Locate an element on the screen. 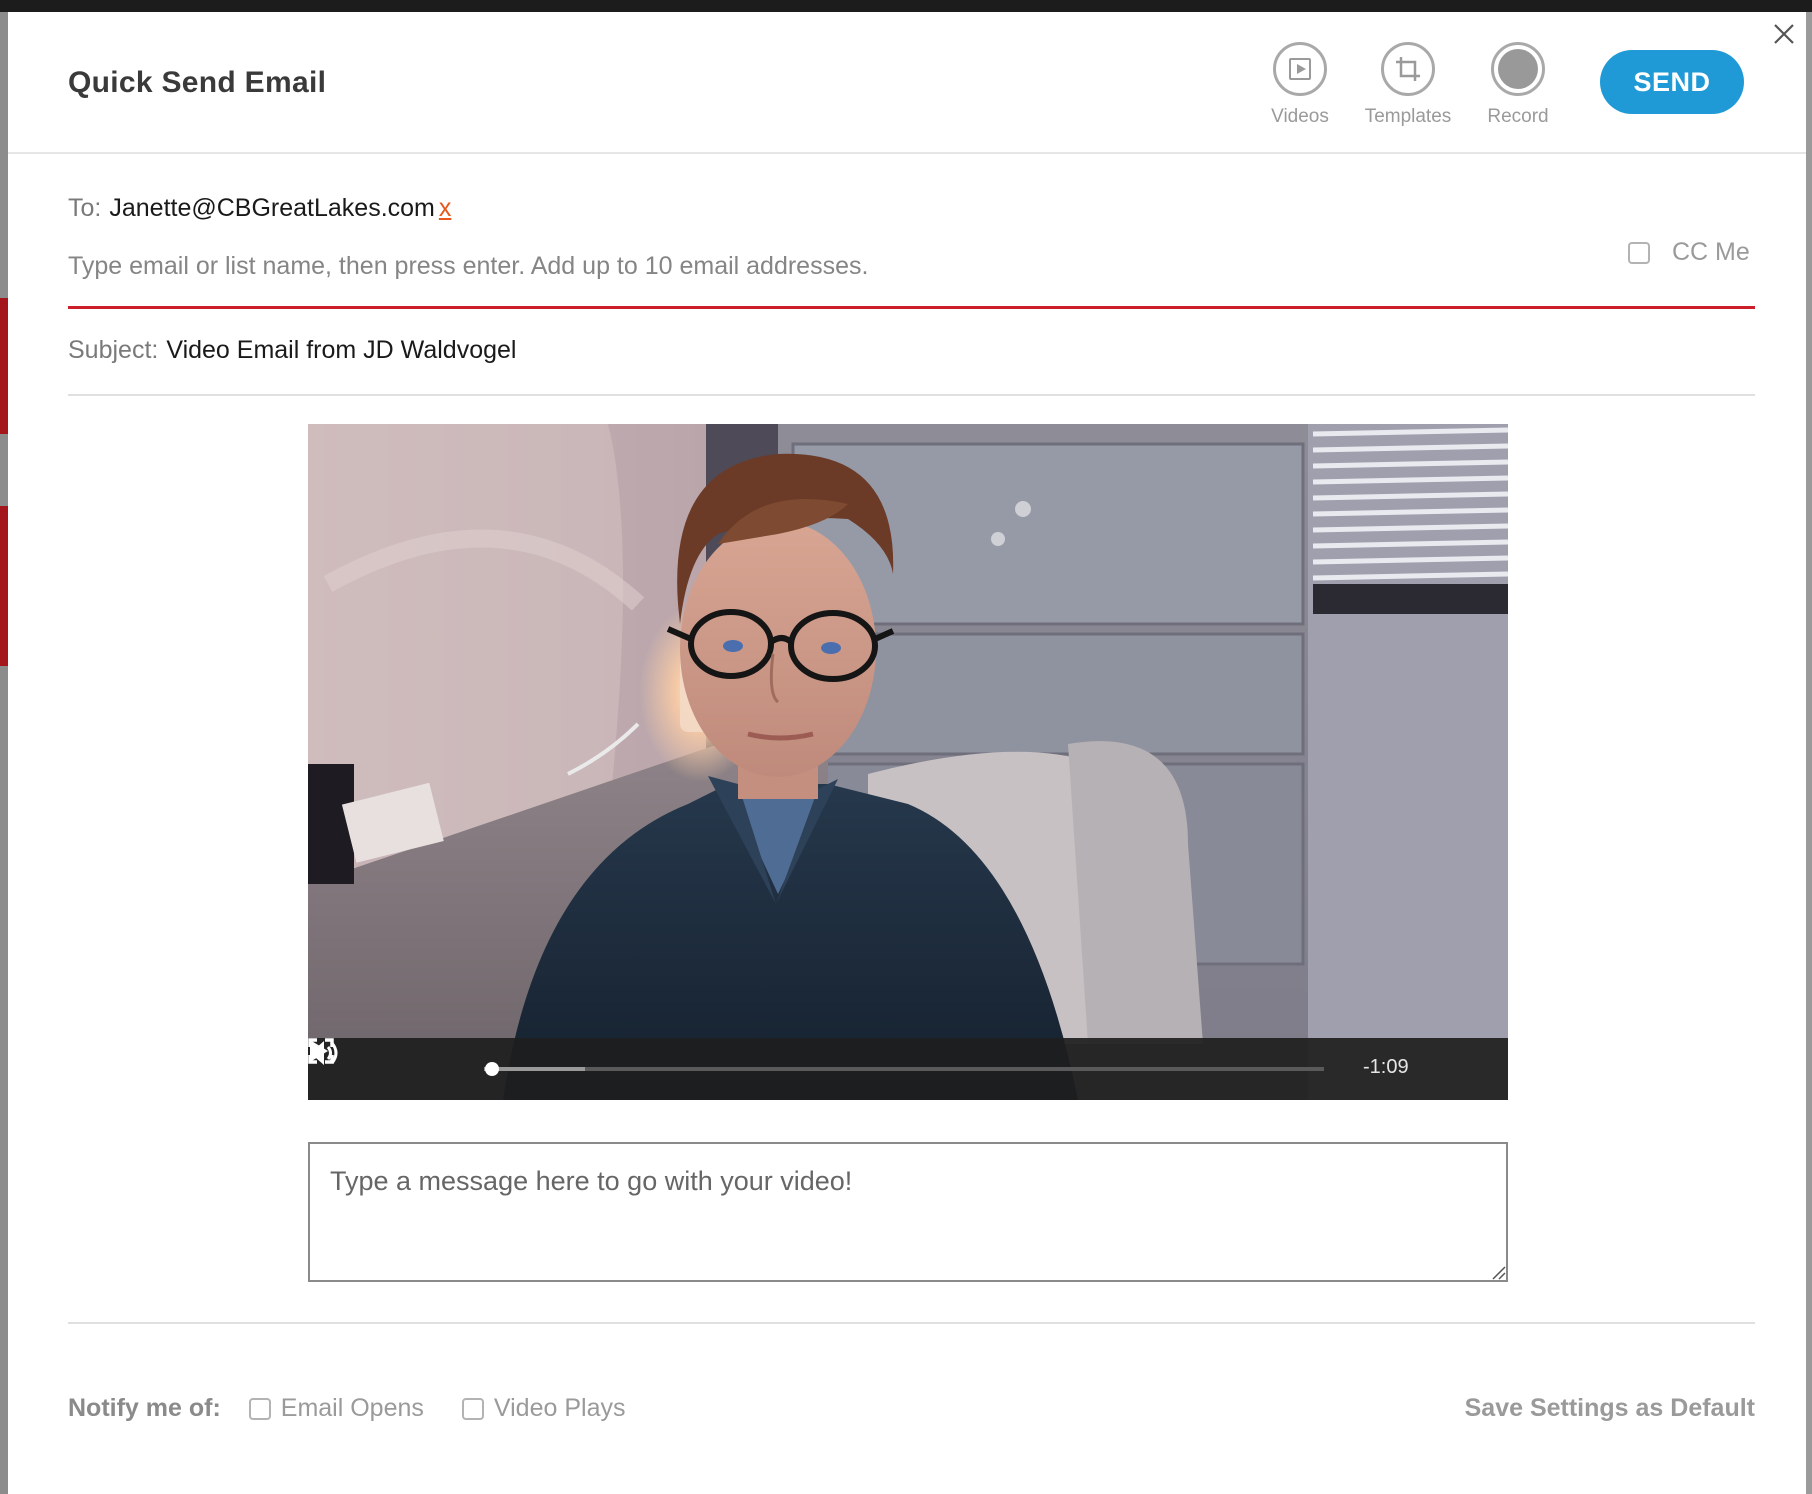 Image resolution: width=1812 pixels, height=1494 pixels. record-tool-button: Record is located at coordinates (1518, 85).